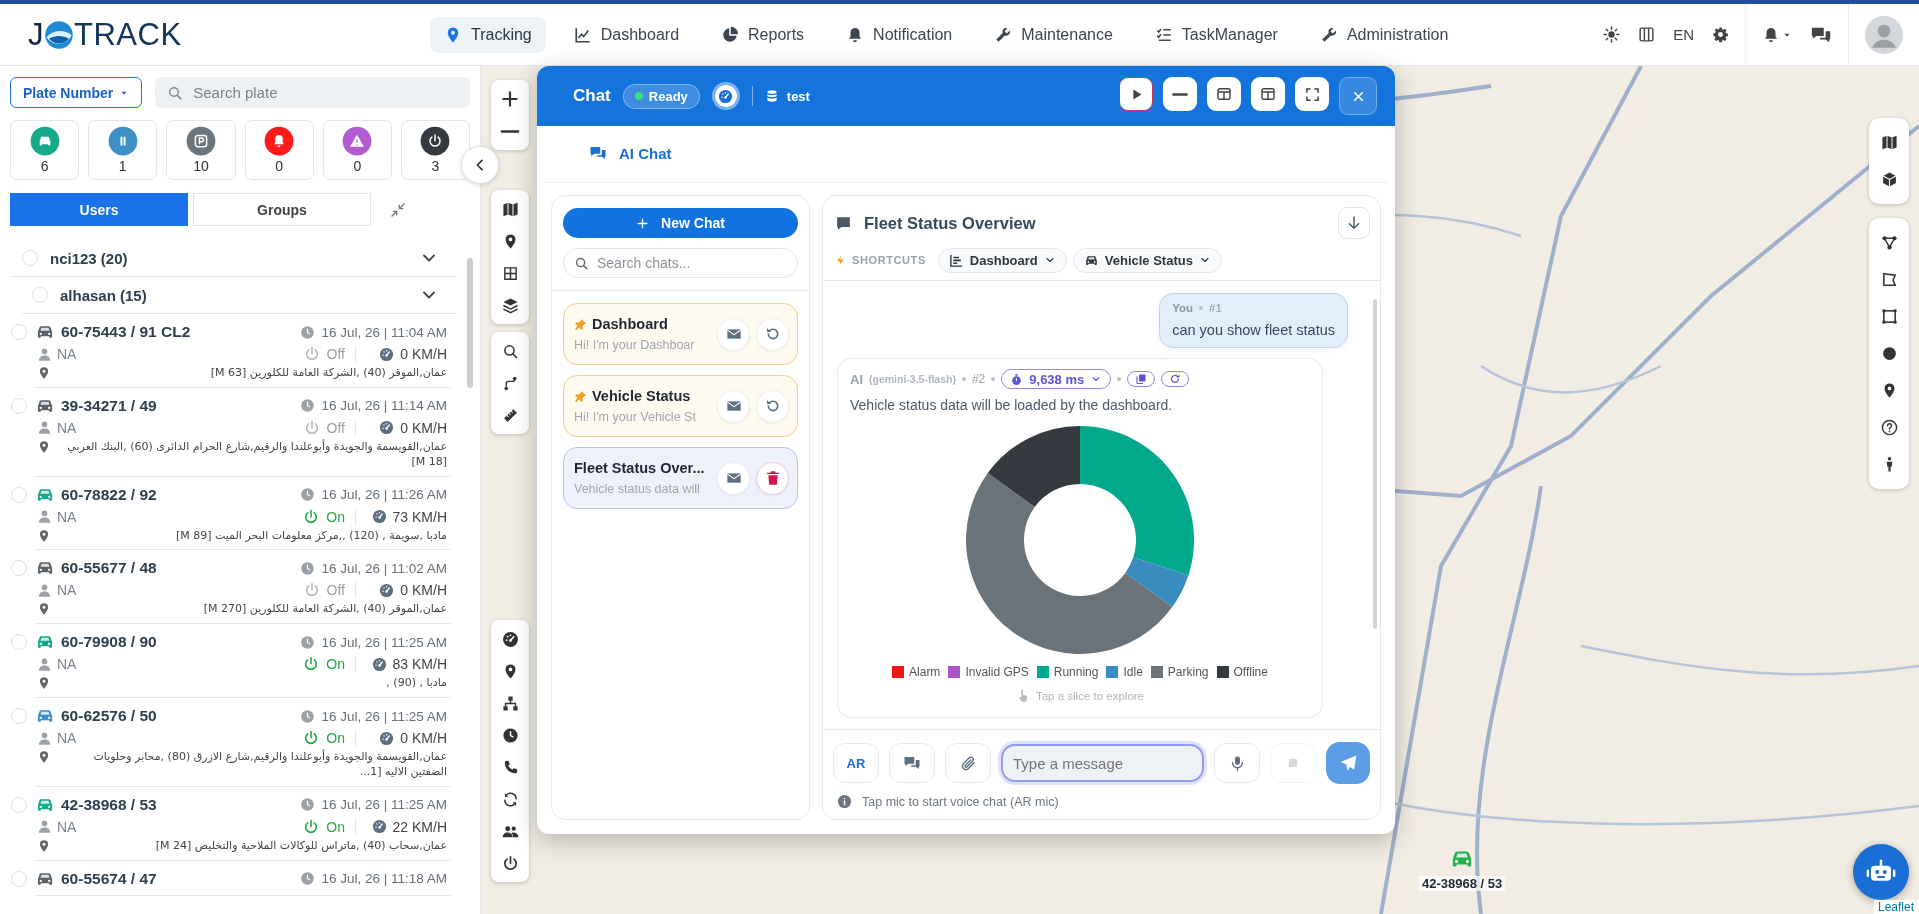 The height and width of the screenshot is (914, 1919). What do you see at coordinates (335, 516) in the screenshot?
I see `ignition-status: On` at bounding box center [335, 516].